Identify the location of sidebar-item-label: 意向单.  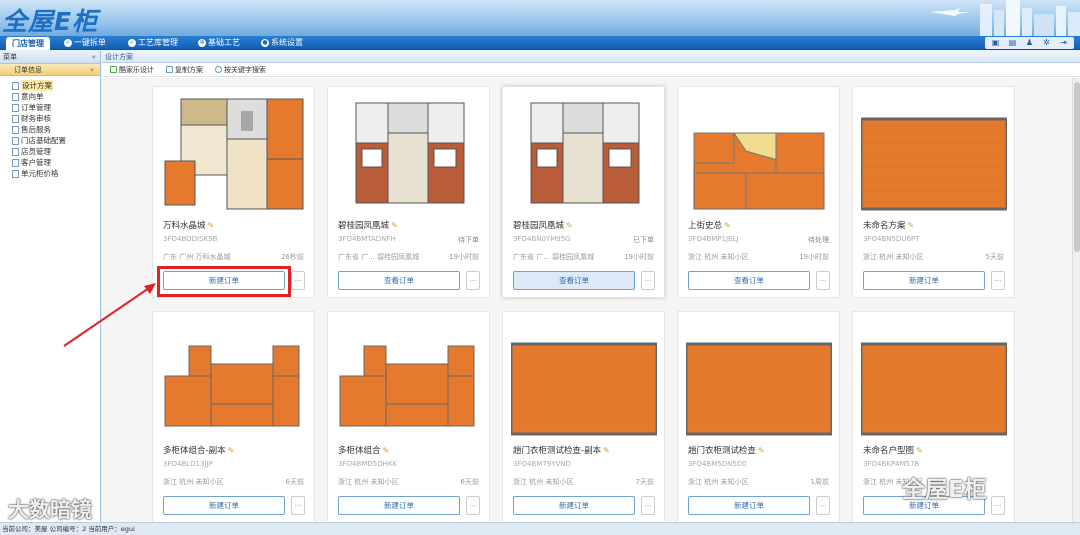
(32, 96).